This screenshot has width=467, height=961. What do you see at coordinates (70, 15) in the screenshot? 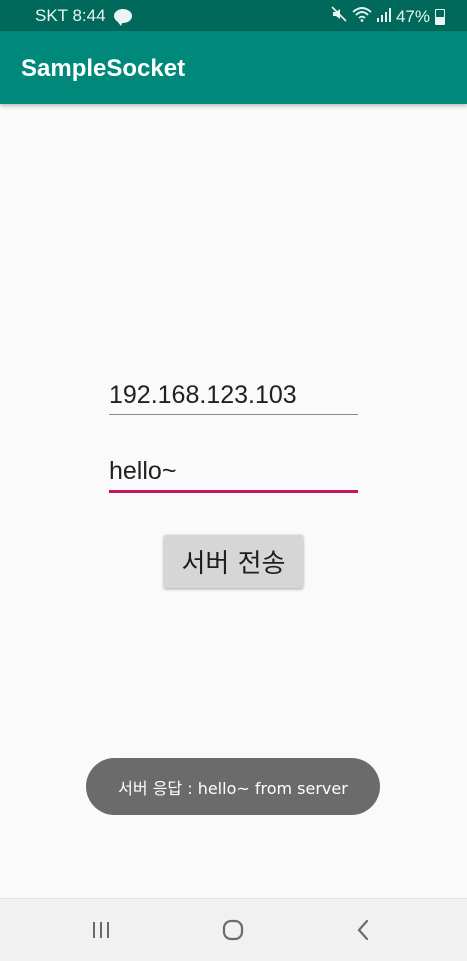
I see `carrier-time: SKT 8:44` at bounding box center [70, 15].